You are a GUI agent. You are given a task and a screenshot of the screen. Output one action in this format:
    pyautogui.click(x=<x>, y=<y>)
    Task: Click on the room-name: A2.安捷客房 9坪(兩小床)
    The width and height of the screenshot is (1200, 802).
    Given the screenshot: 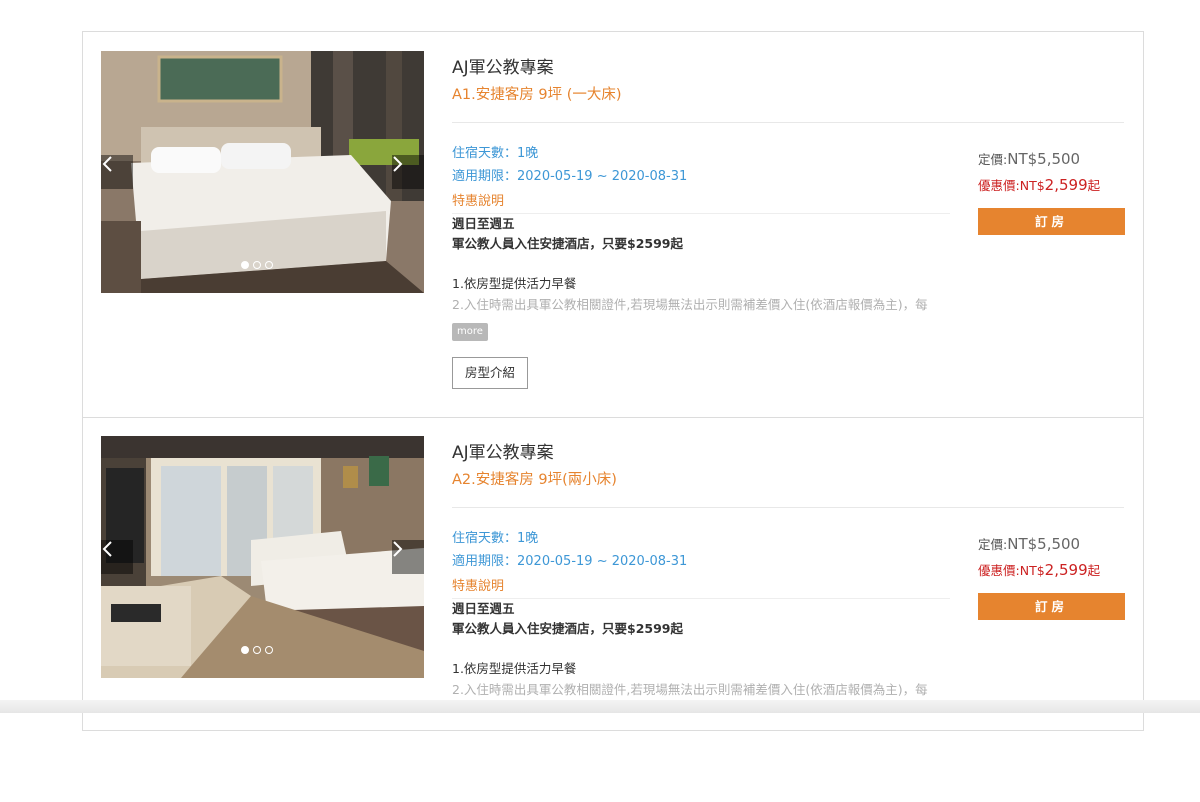 What is the action you would take?
    pyautogui.click(x=534, y=480)
    